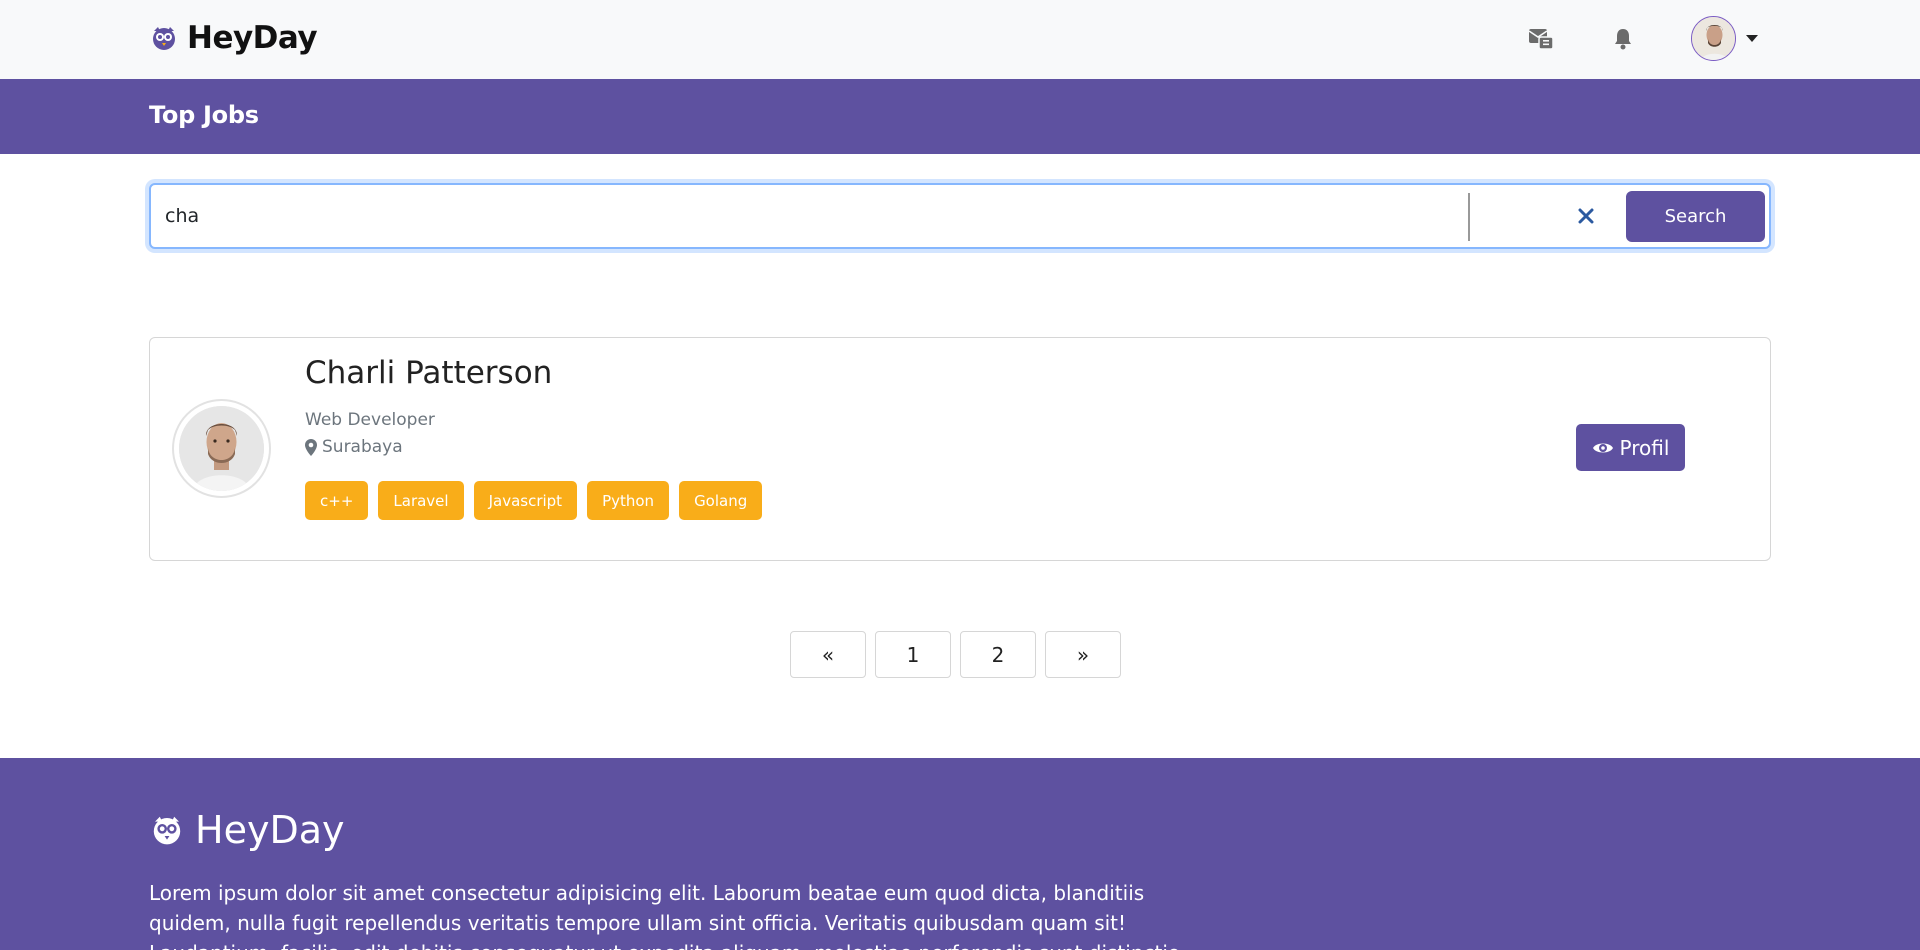  What do you see at coordinates (337, 500) in the screenshot?
I see `skill-tag: c++` at bounding box center [337, 500].